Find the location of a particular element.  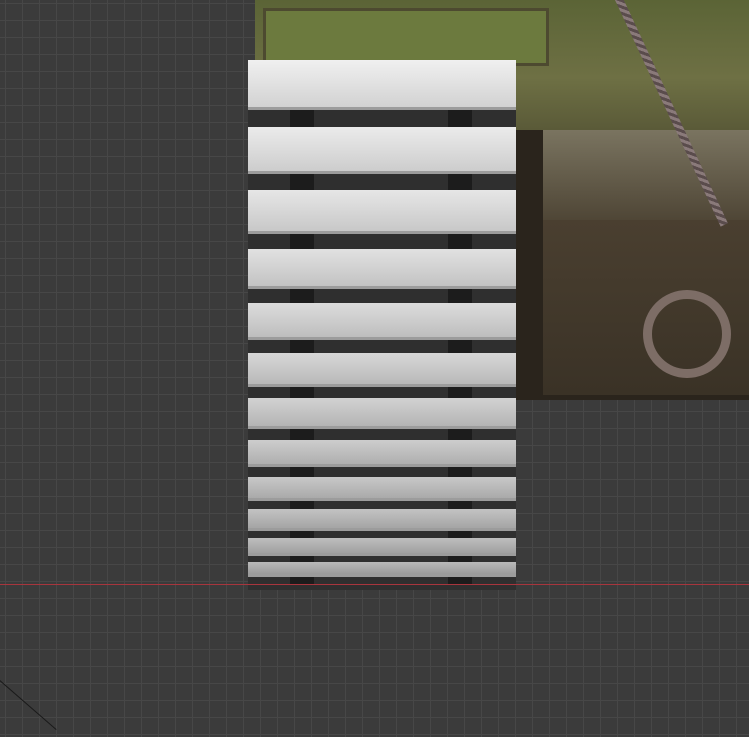

tank-hatch is located at coordinates (406, 37).